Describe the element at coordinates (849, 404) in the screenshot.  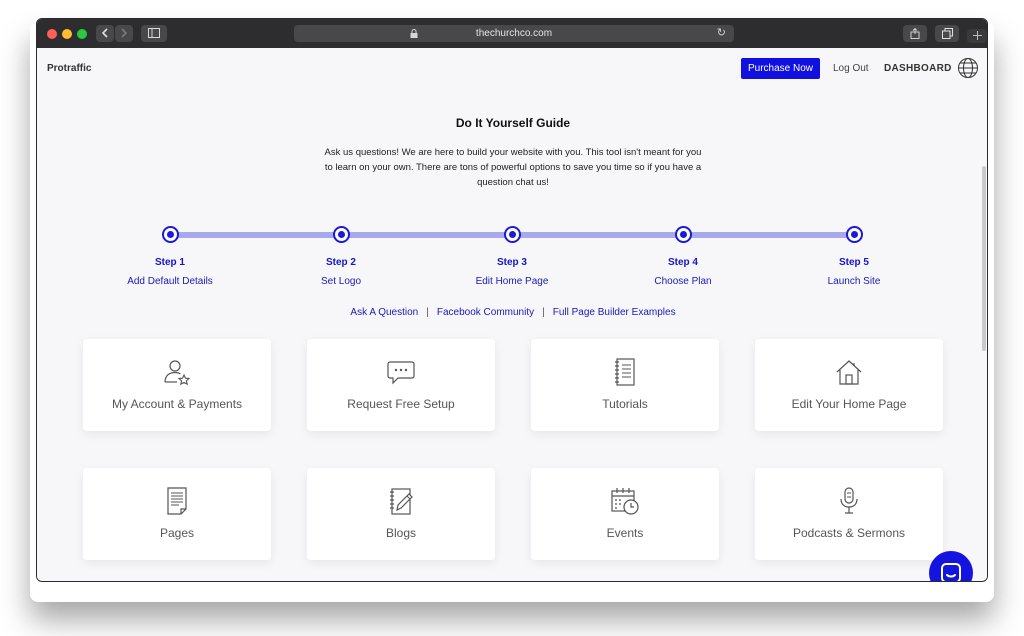
I see `card-label: Edit Your Home Page` at that location.